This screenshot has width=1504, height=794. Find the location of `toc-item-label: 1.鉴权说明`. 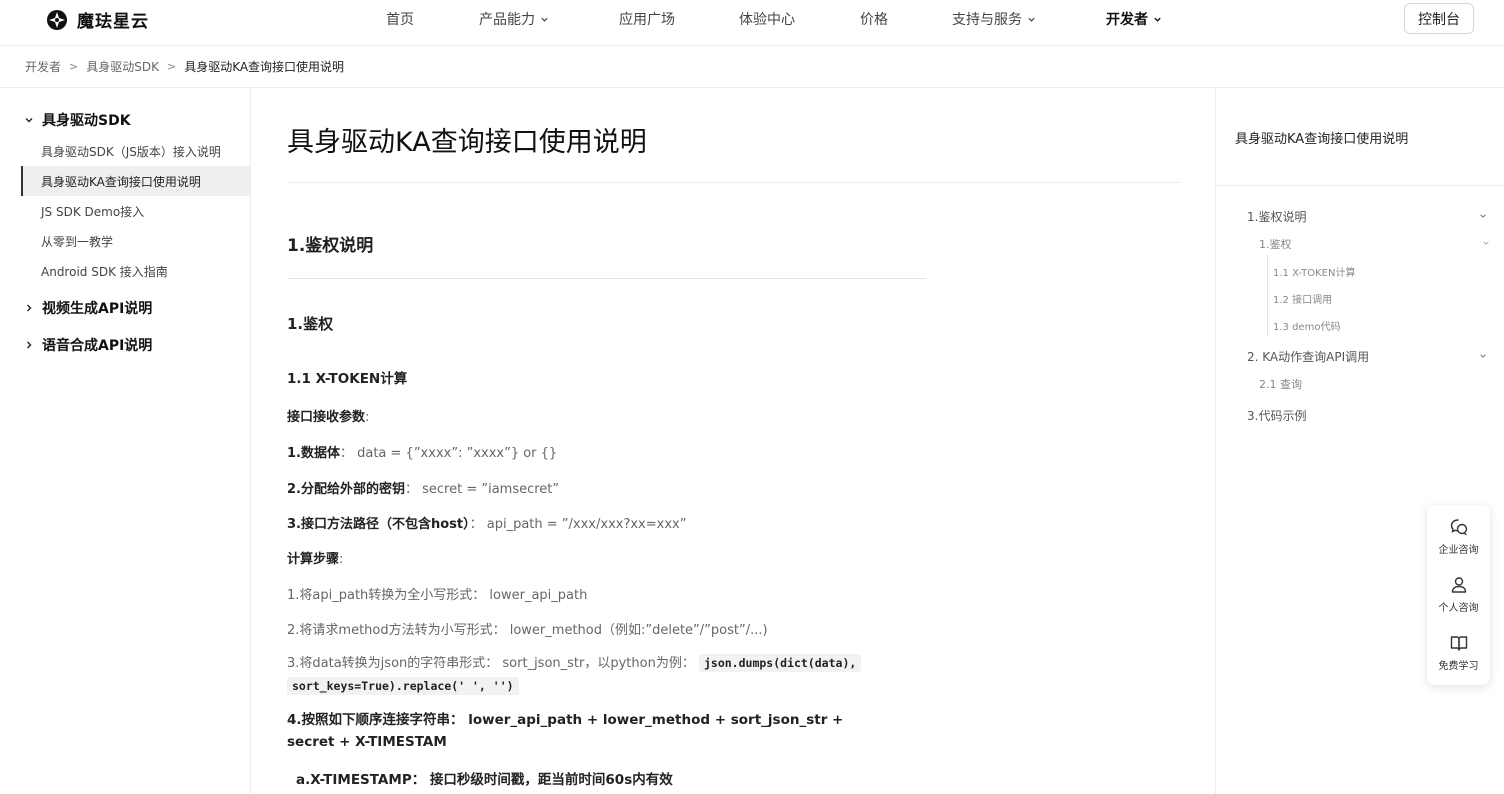

toc-item-label: 1.鉴权说明 is located at coordinates (1277, 217).